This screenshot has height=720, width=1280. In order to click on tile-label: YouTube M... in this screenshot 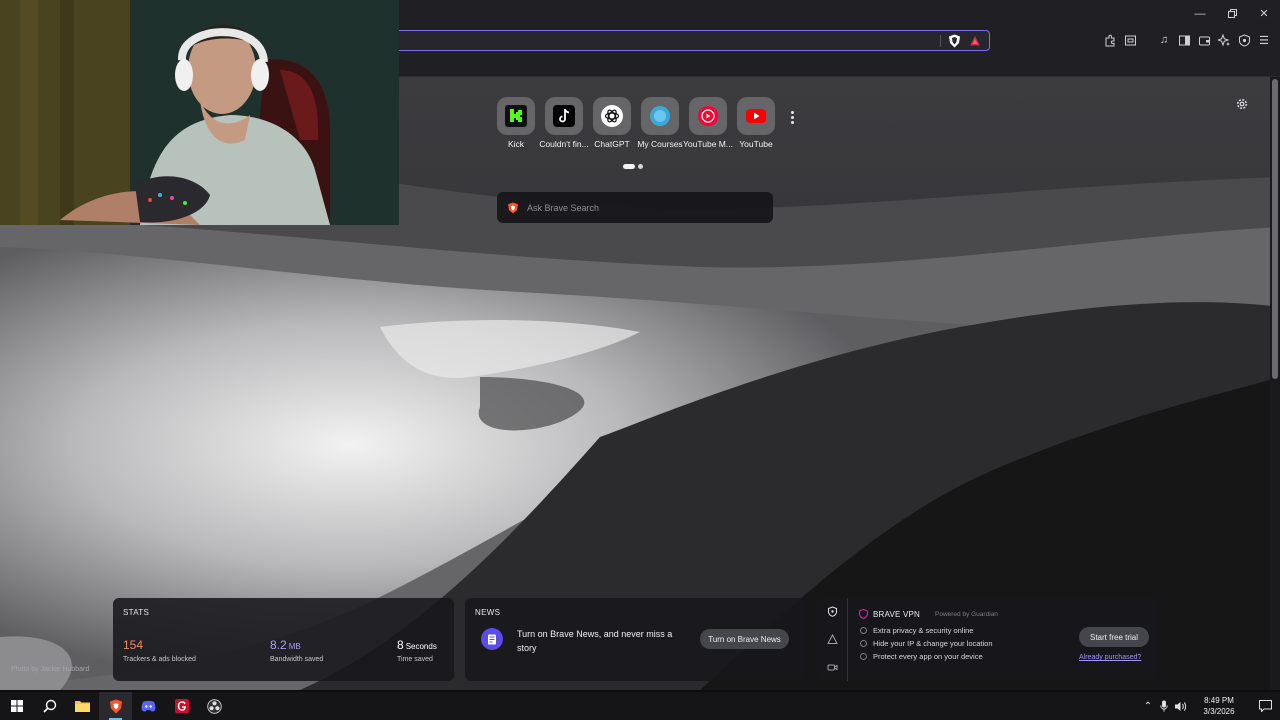, I will do `click(708, 144)`.